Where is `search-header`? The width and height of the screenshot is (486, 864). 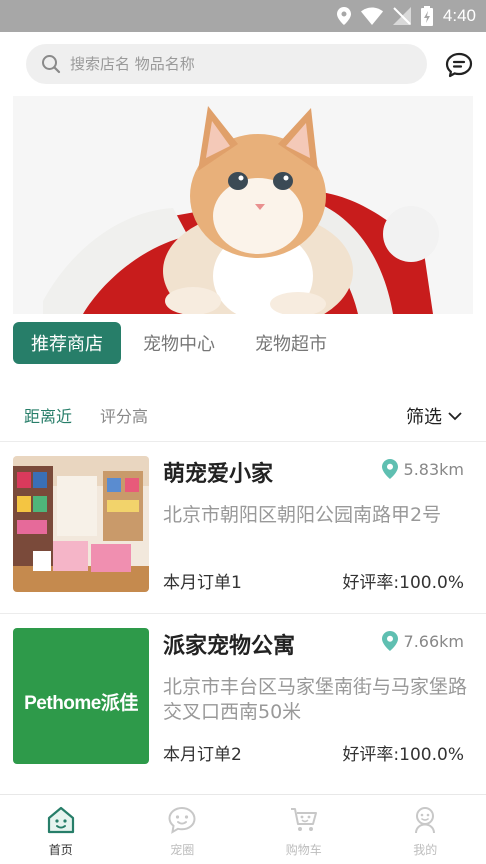
search-header is located at coordinates (243, 64).